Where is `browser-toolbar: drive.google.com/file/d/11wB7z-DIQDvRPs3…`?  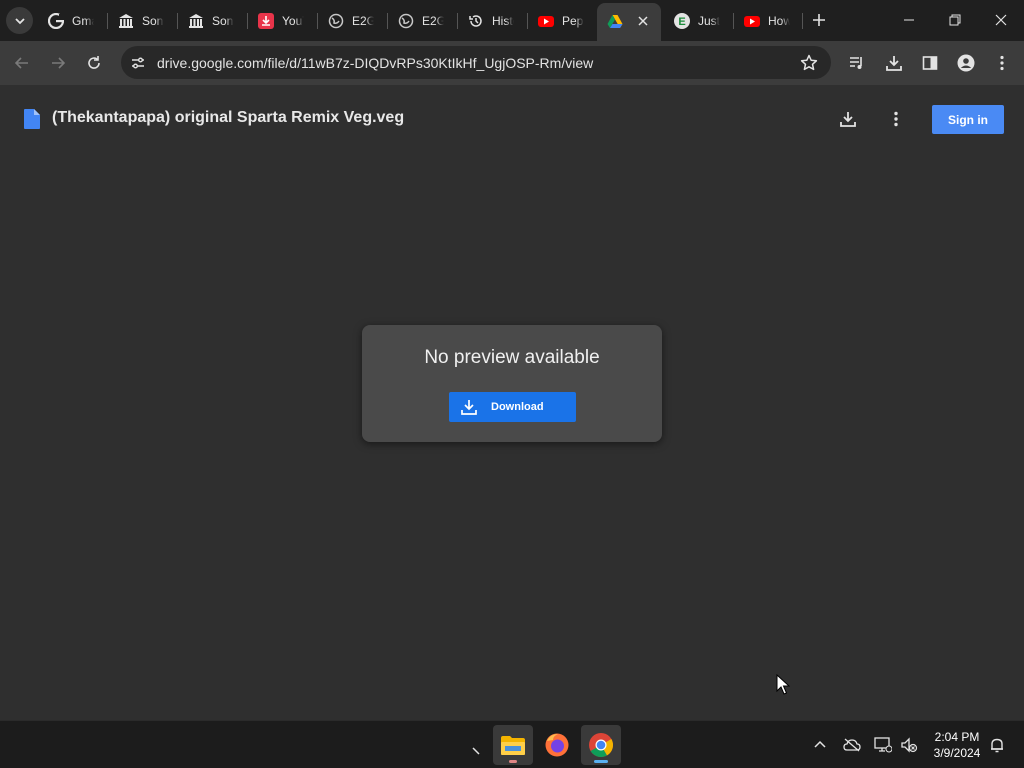
browser-toolbar: drive.google.com/file/d/11wB7z-DIQDvRPs3… is located at coordinates (512, 63).